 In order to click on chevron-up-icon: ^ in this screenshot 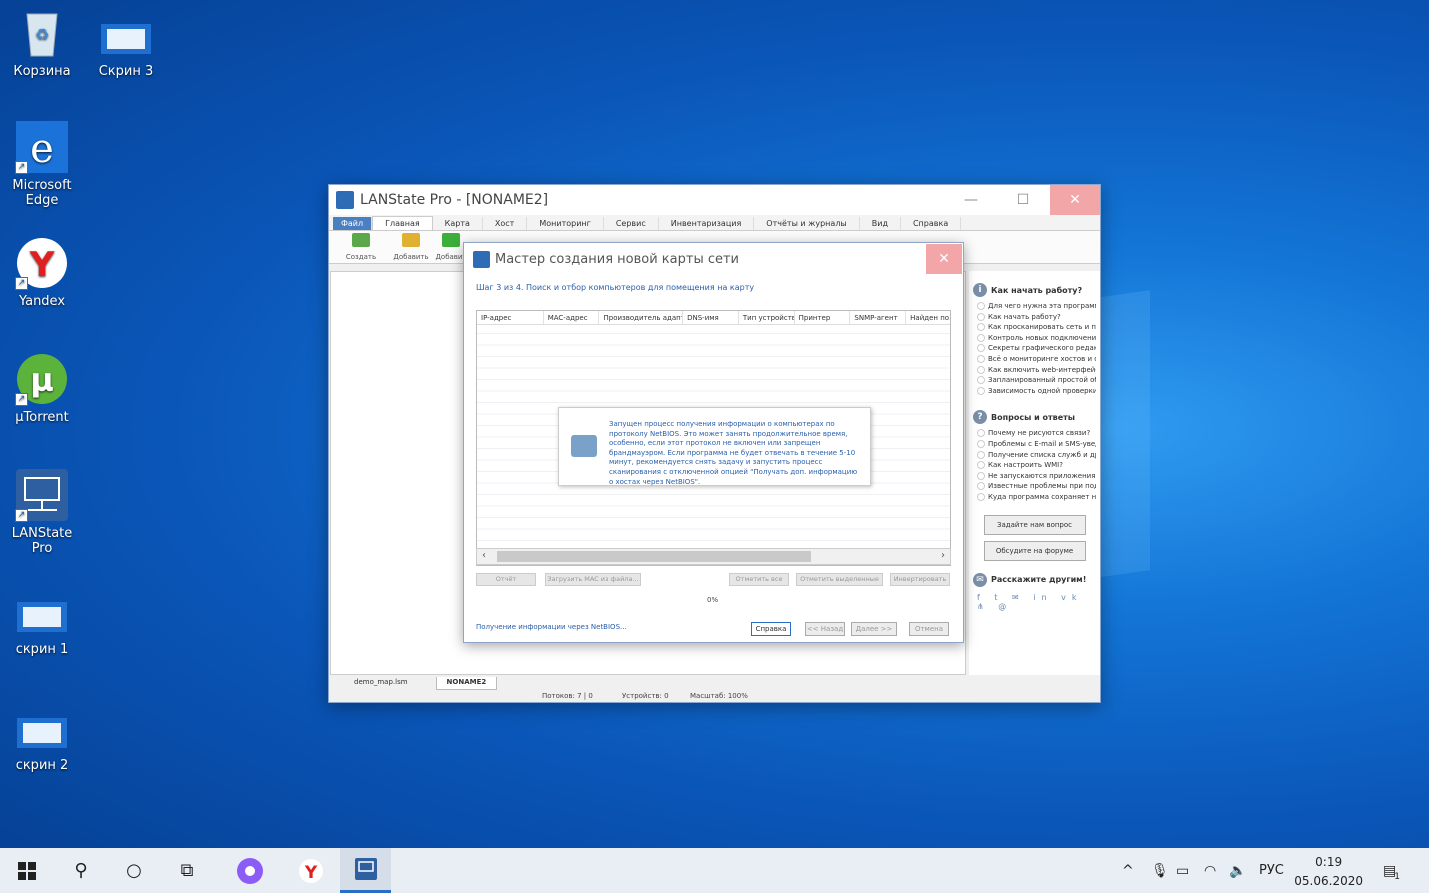, I will do `click(1128, 870)`.